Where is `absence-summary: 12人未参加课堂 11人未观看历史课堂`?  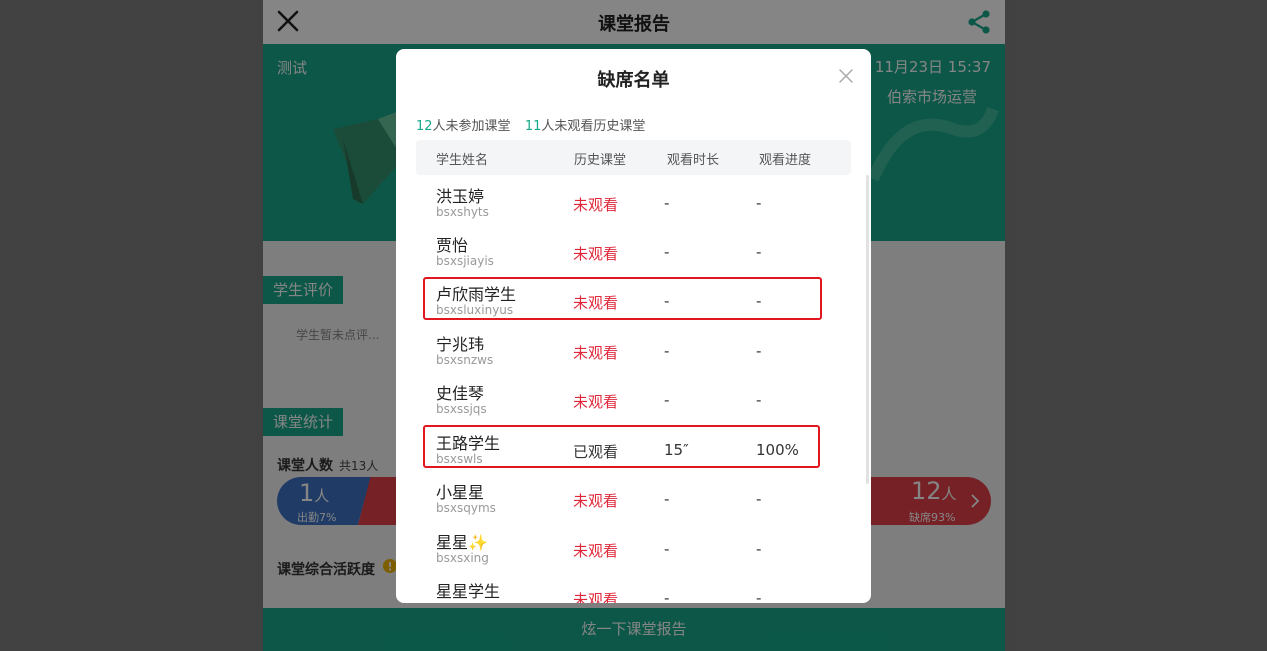
absence-summary: 12人未参加课堂 11人未观看历史课堂 is located at coordinates (530, 124).